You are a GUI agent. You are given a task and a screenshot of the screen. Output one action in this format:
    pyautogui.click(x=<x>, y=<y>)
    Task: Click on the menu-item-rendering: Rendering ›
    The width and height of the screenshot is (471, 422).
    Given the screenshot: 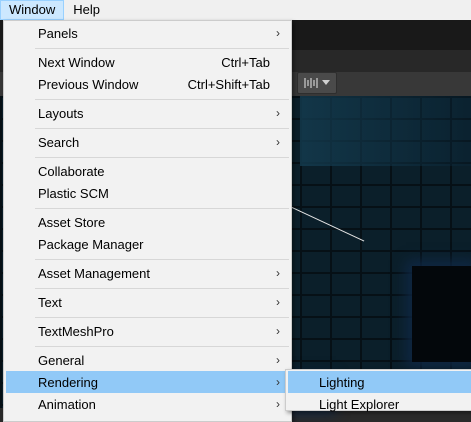 What is the action you would take?
    pyautogui.click(x=147, y=382)
    